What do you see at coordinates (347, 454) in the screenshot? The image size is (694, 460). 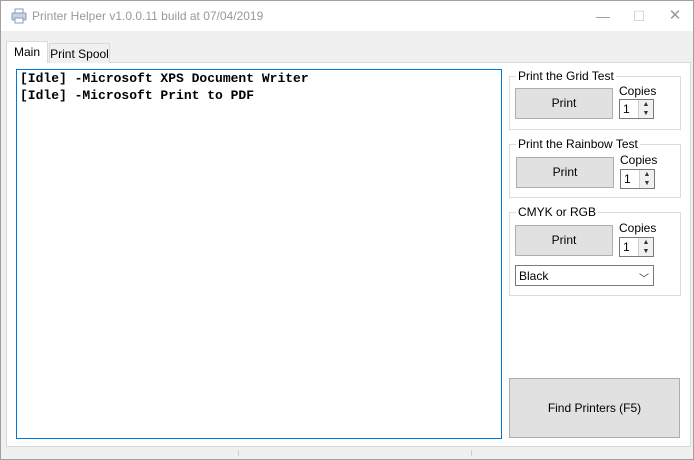 I see `status-strip` at bounding box center [347, 454].